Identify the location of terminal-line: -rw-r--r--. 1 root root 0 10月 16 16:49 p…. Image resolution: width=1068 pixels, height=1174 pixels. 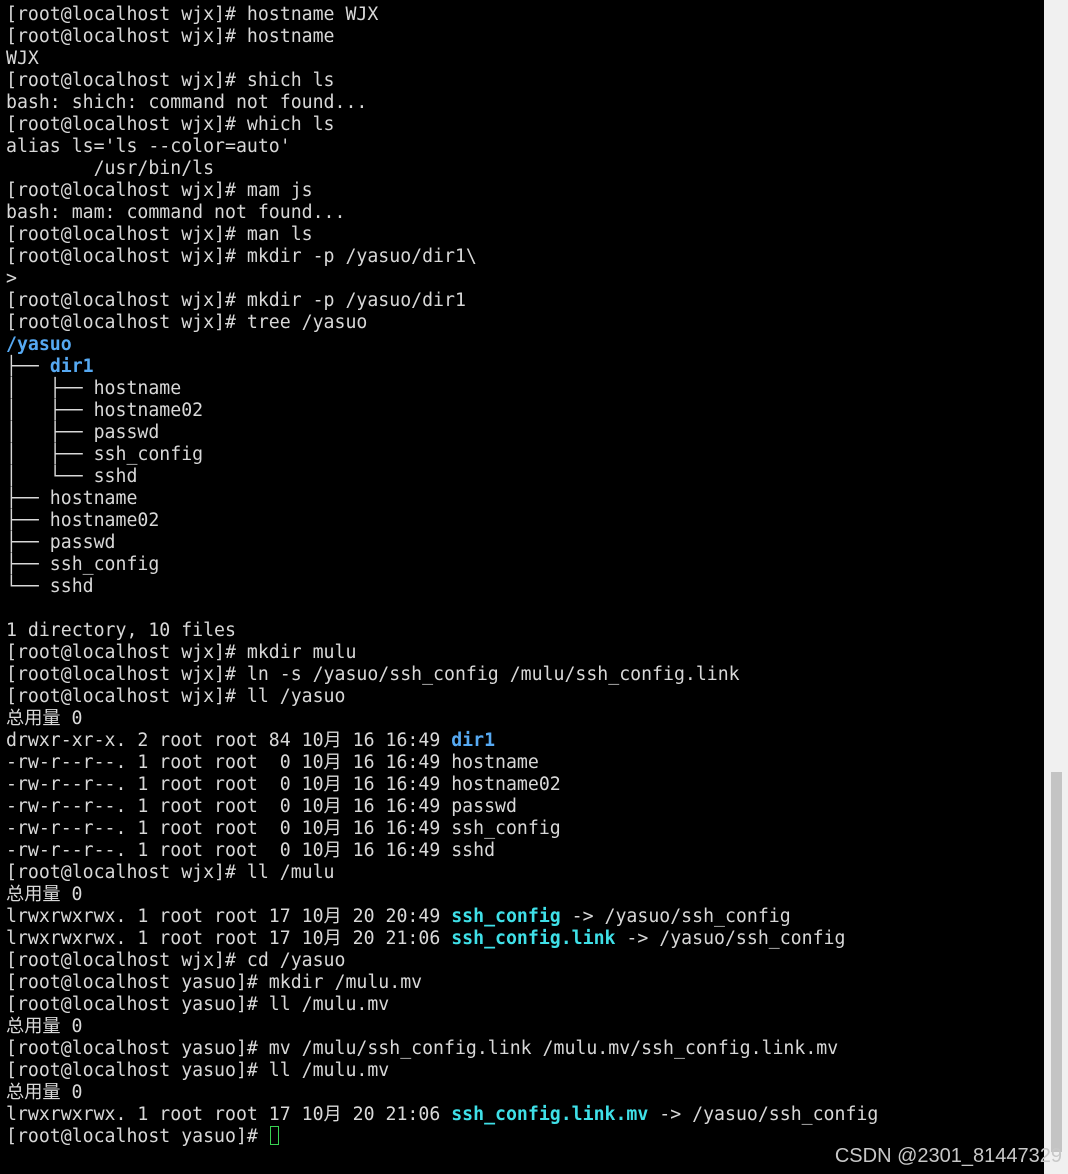
(442, 807).